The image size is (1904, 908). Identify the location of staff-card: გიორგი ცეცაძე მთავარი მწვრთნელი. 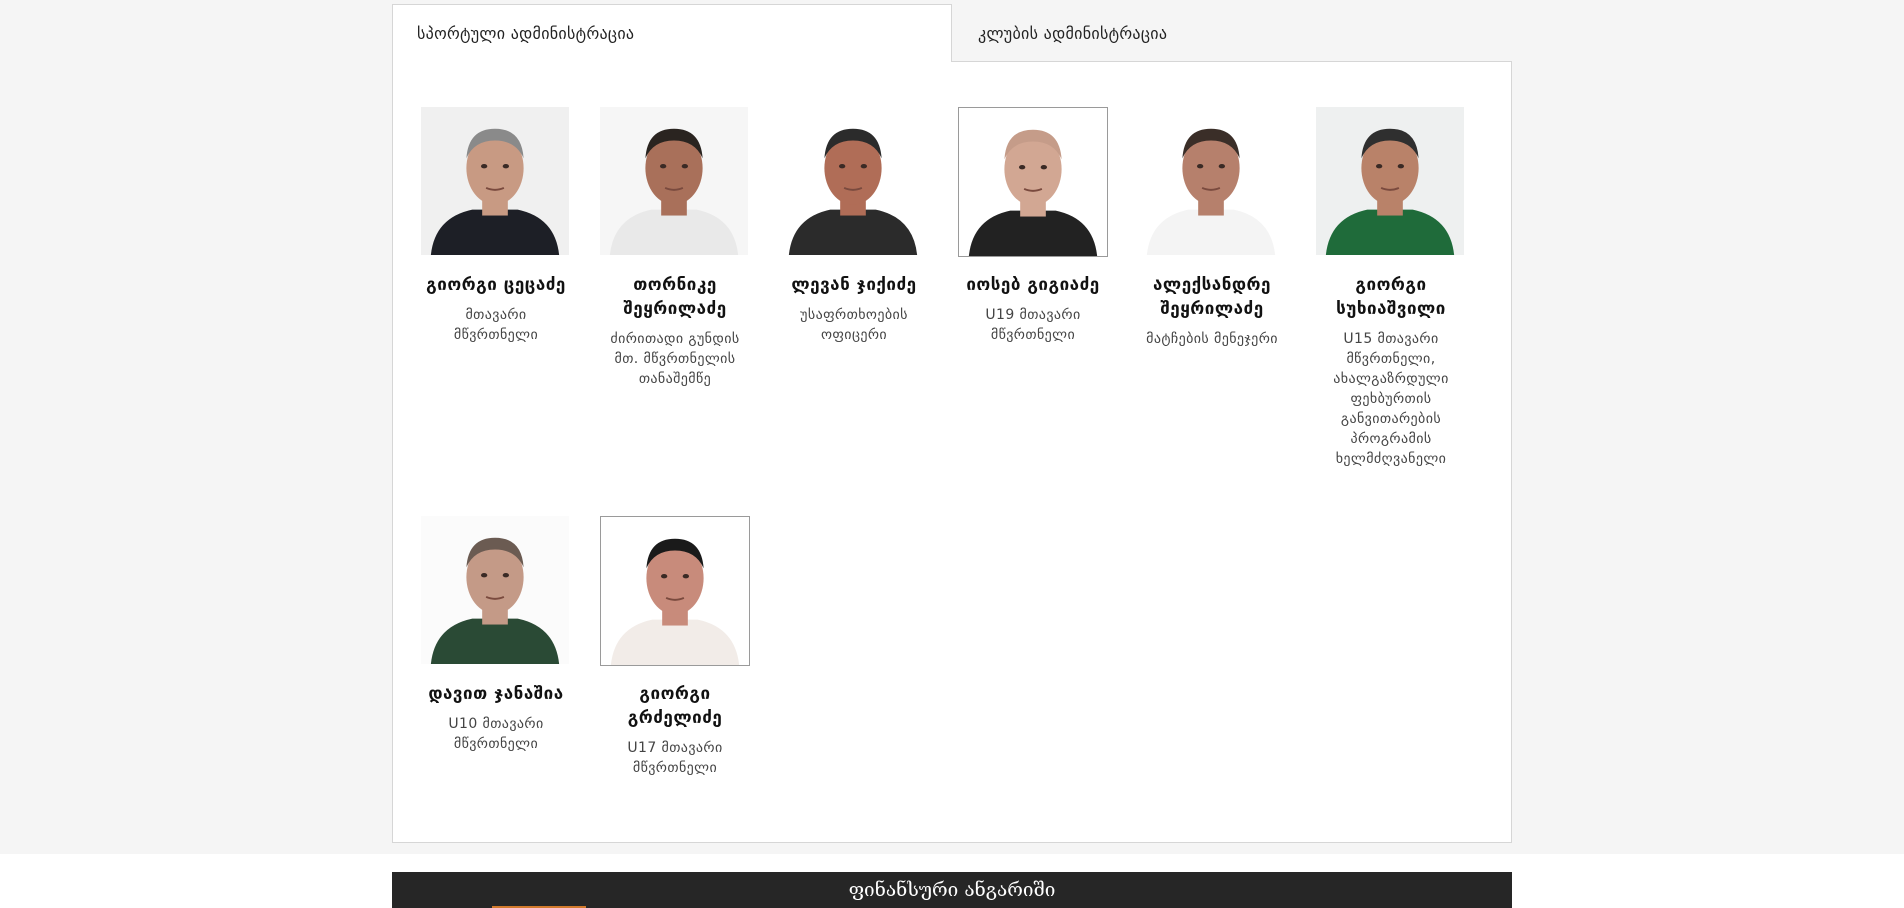
(496, 226).